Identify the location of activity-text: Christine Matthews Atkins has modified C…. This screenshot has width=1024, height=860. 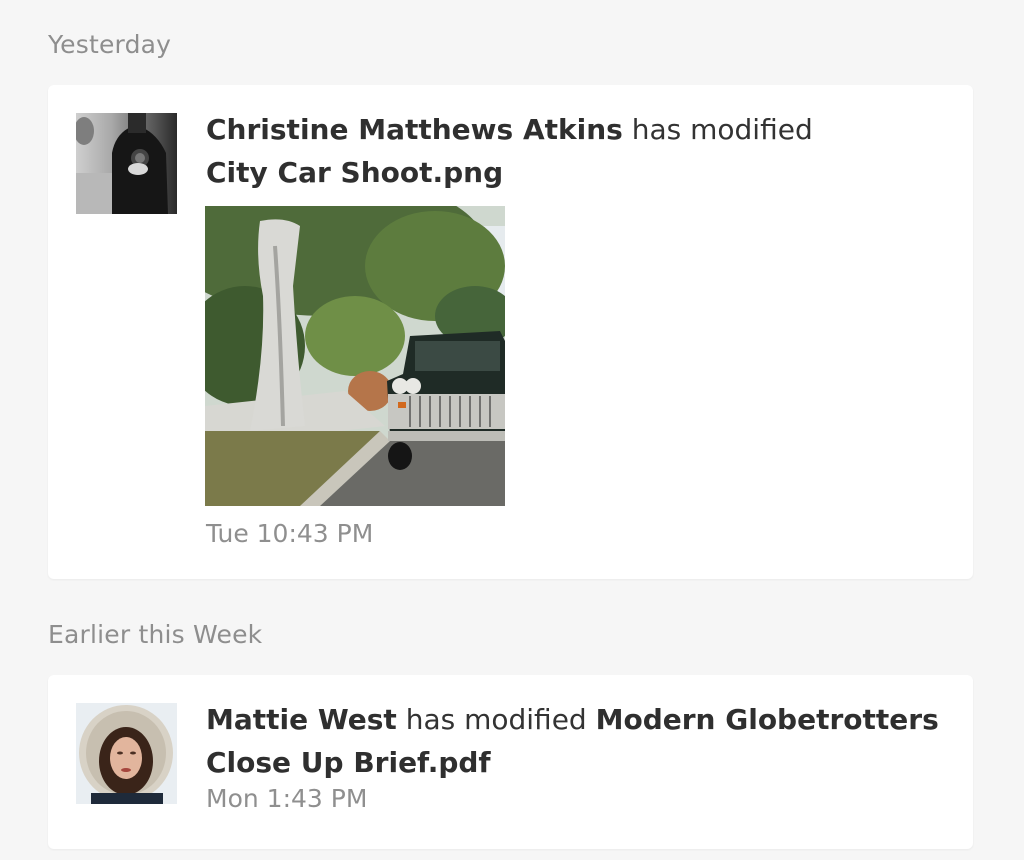
(574, 151).